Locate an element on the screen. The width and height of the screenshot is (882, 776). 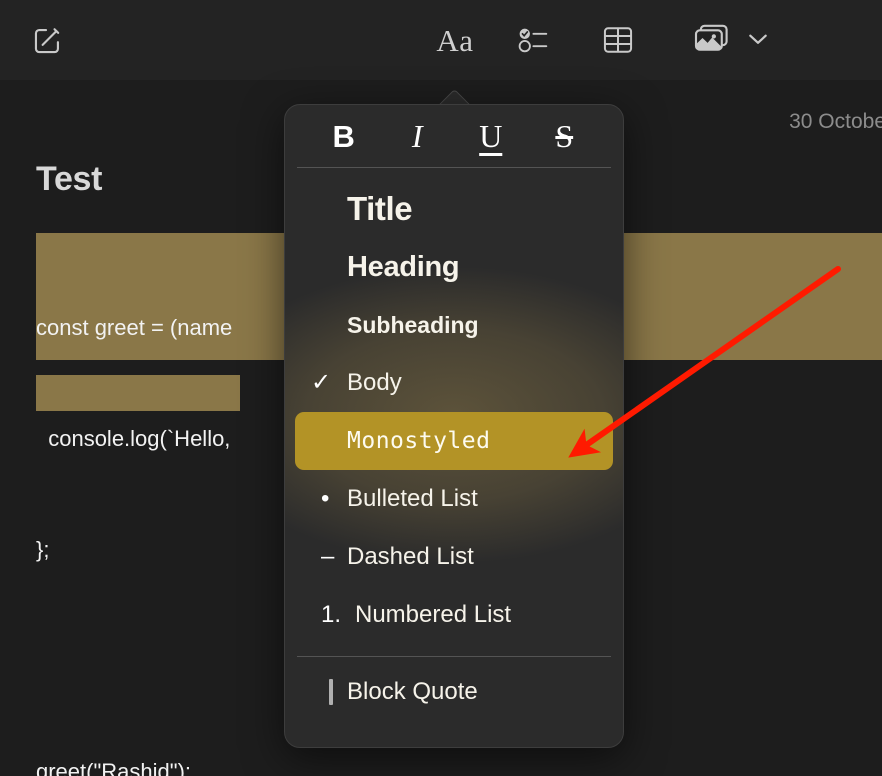
menu-item-heading: Heading is located at coordinates (454, 267).